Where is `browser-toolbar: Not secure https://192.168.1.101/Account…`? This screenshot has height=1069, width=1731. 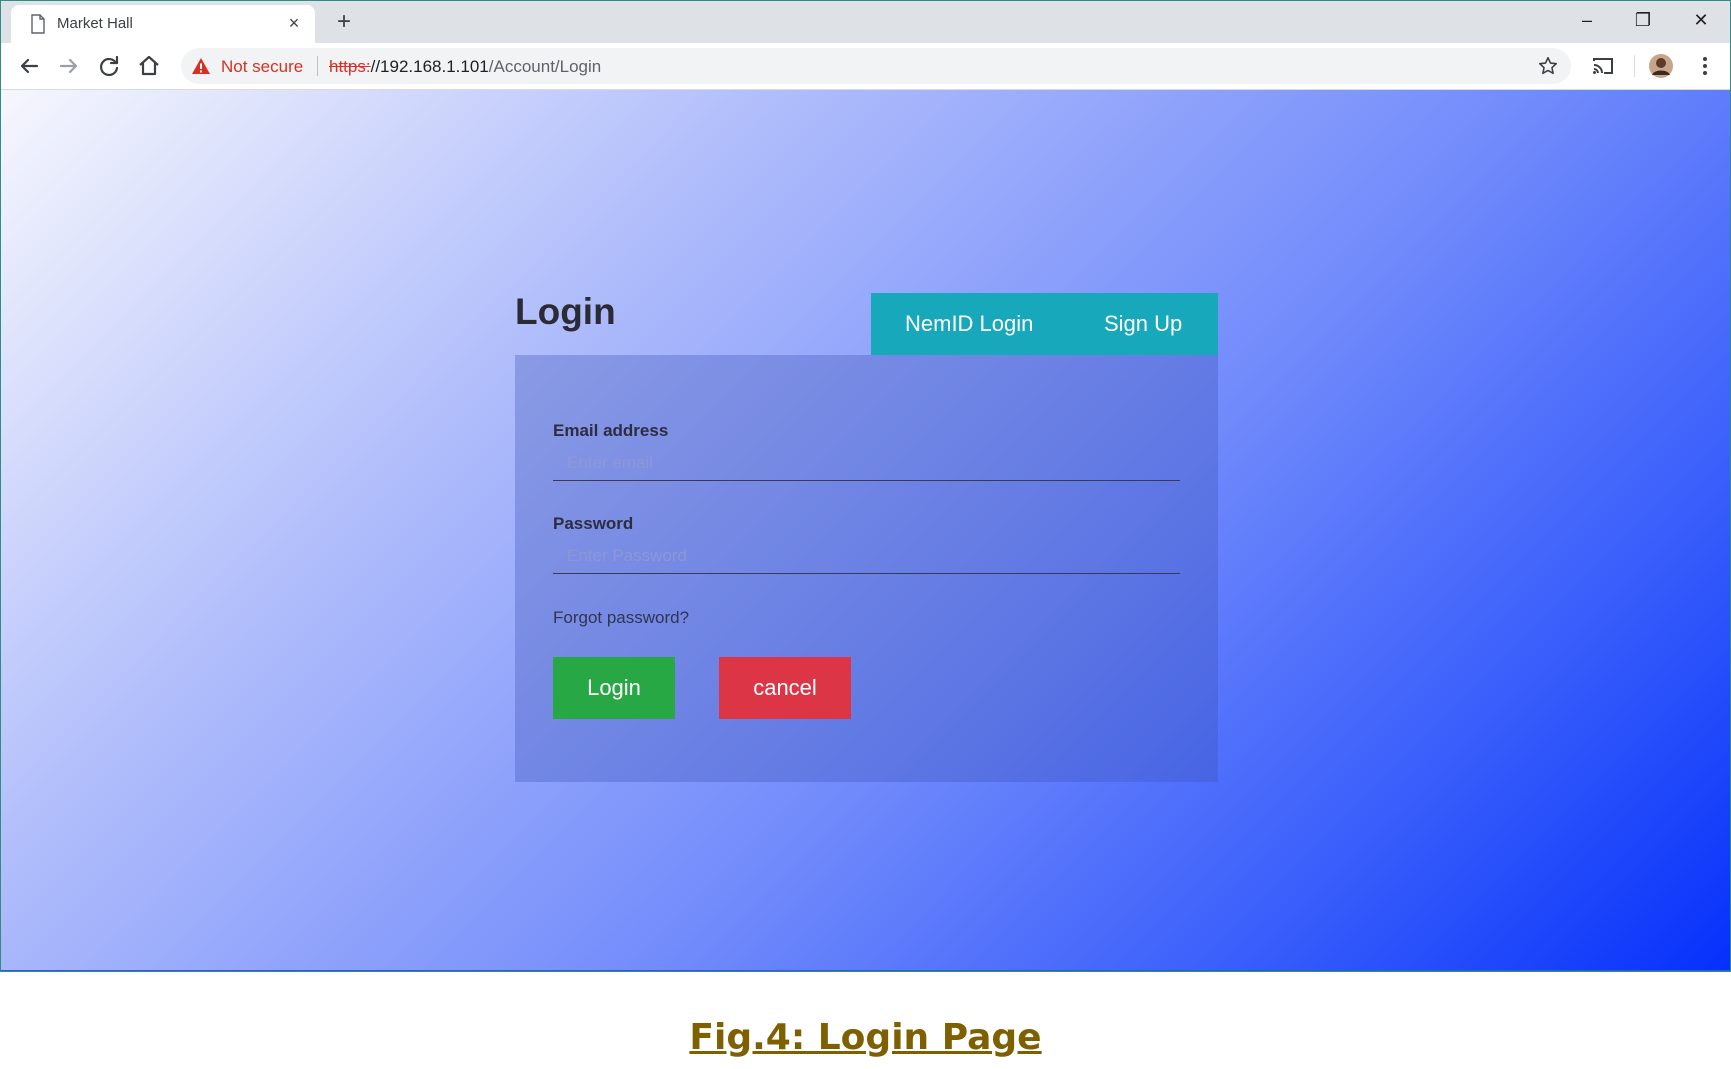
browser-toolbar: Not secure https://192.168.1.101/Account… is located at coordinates (865, 66).